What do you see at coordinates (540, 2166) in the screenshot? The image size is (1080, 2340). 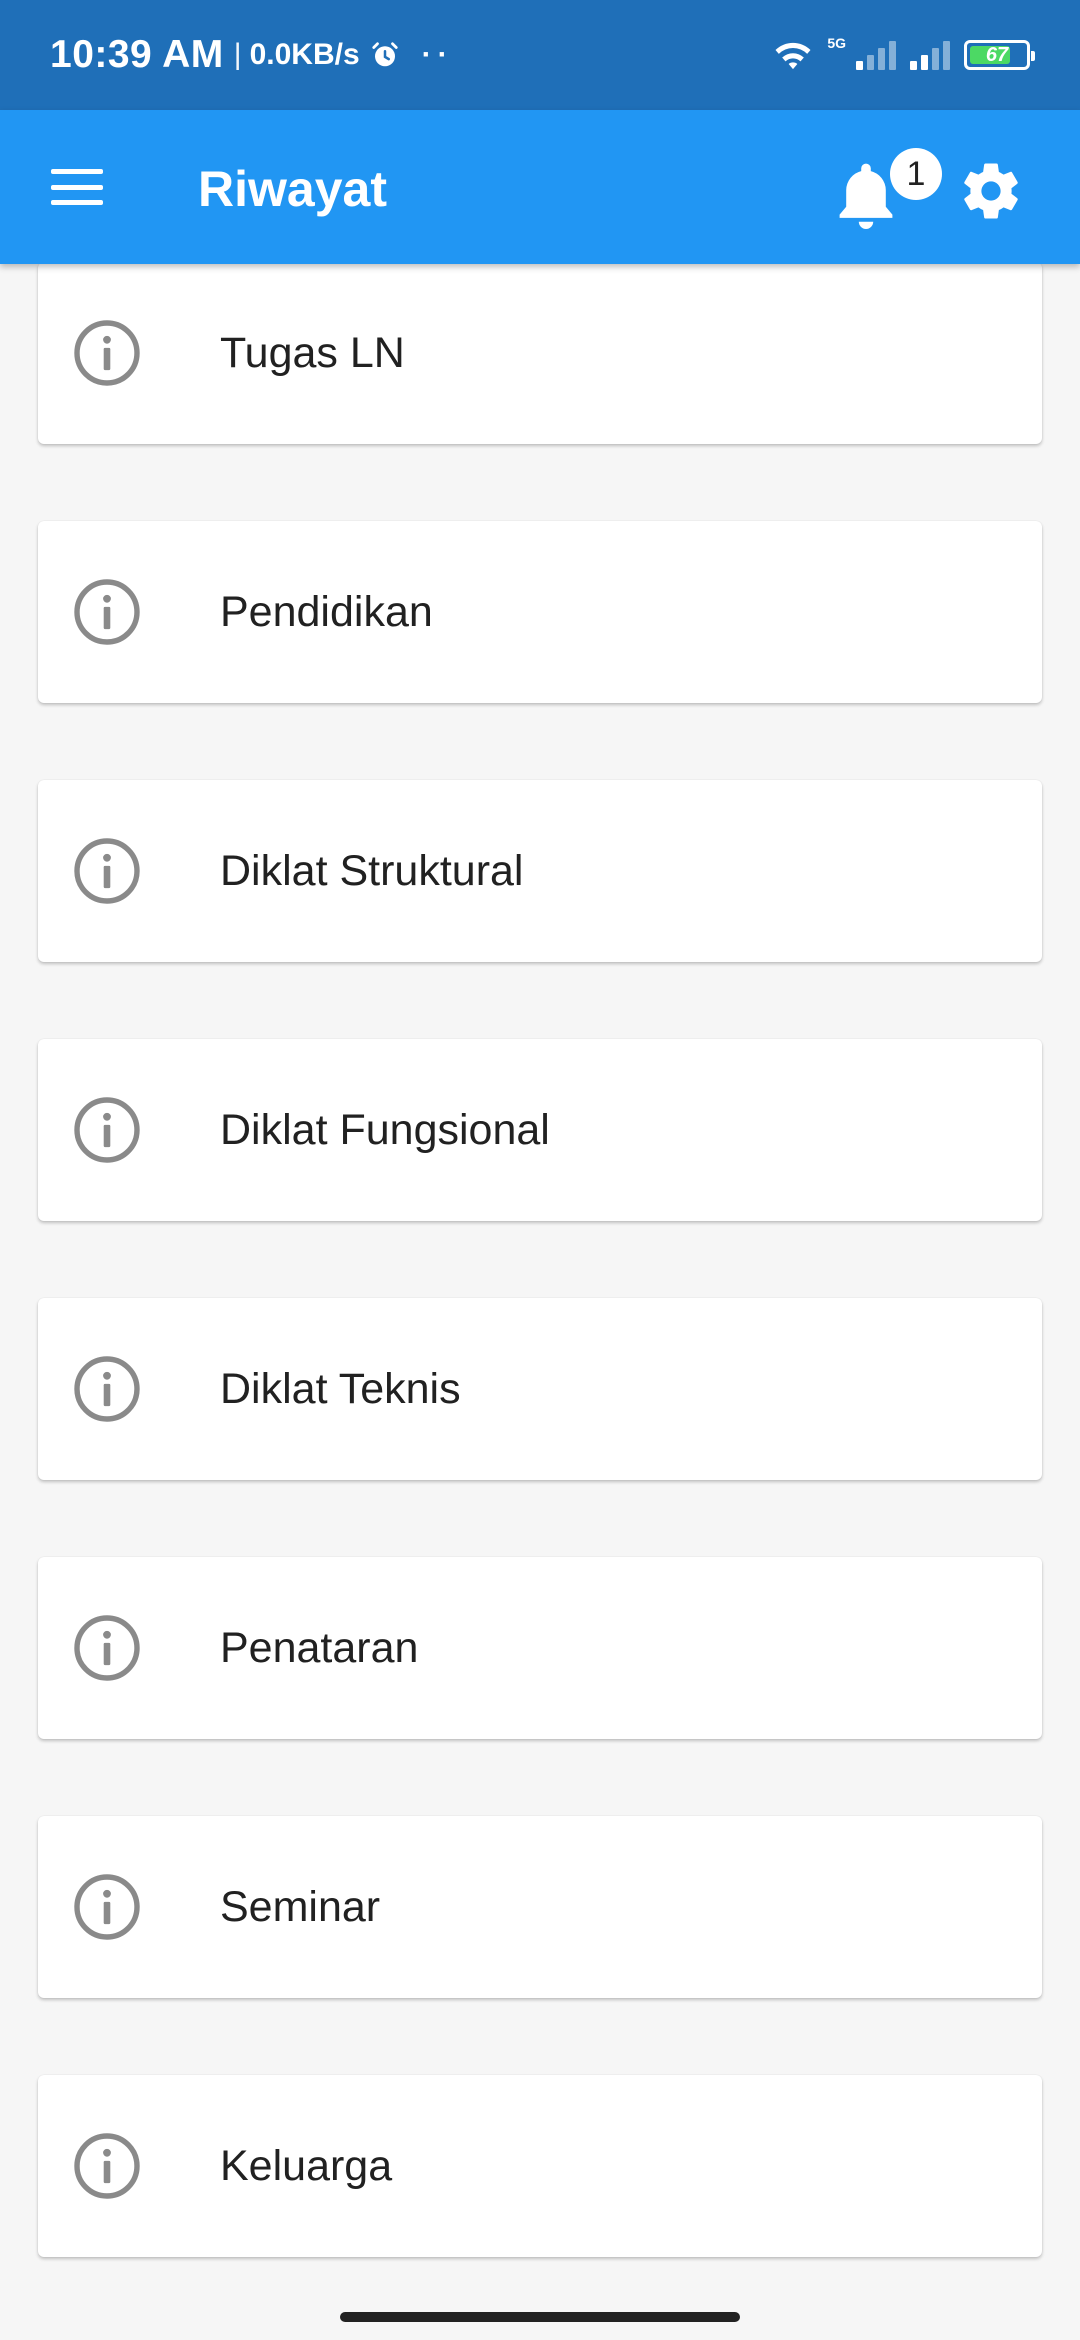 I see `list-item-keluarga: Keluarga` at bounding box center [540, 2166].